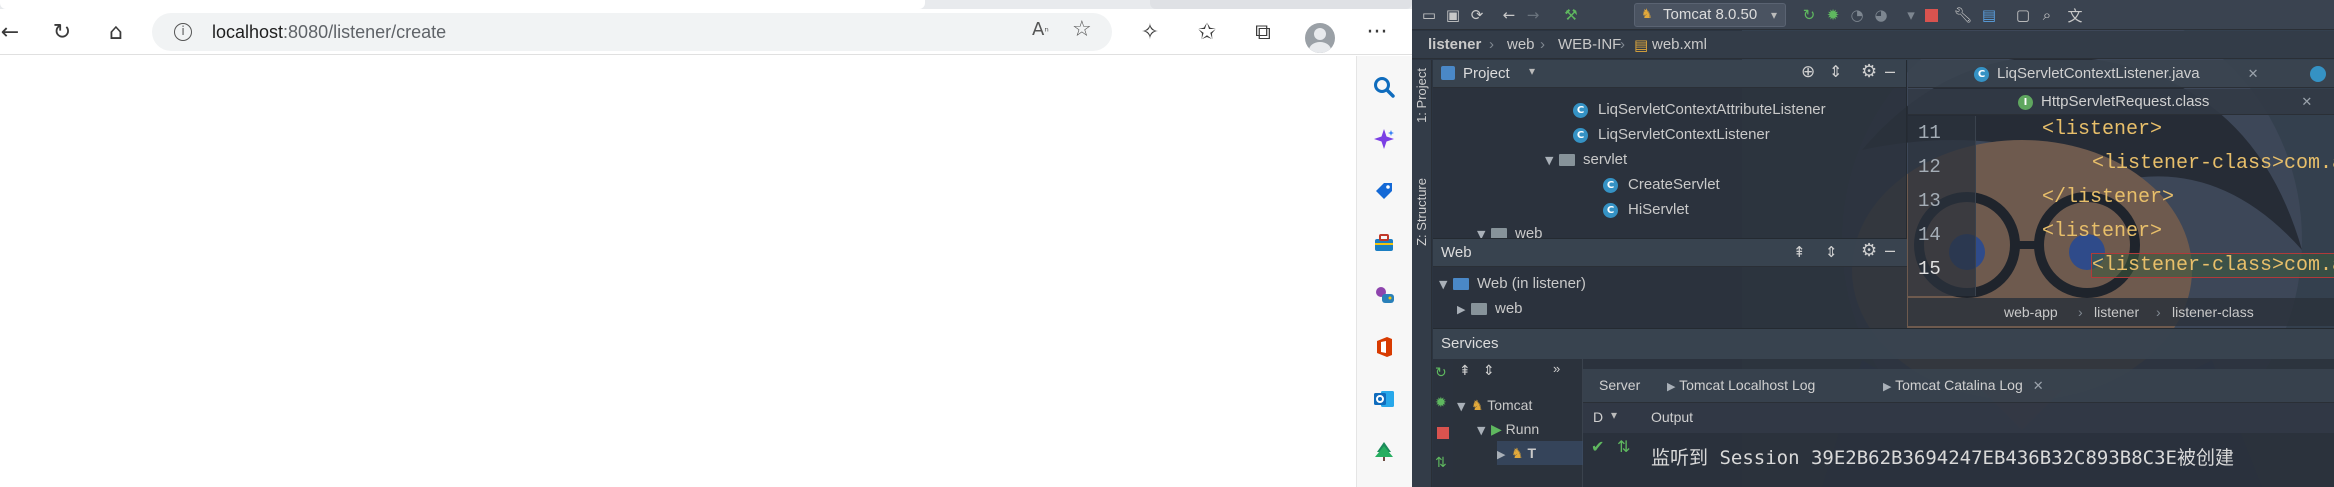 This screenshot has height=487, width=2334. Describe the element at coordinates (1377, 32) in the screenshot. I see `more-icon: ···` at that location.